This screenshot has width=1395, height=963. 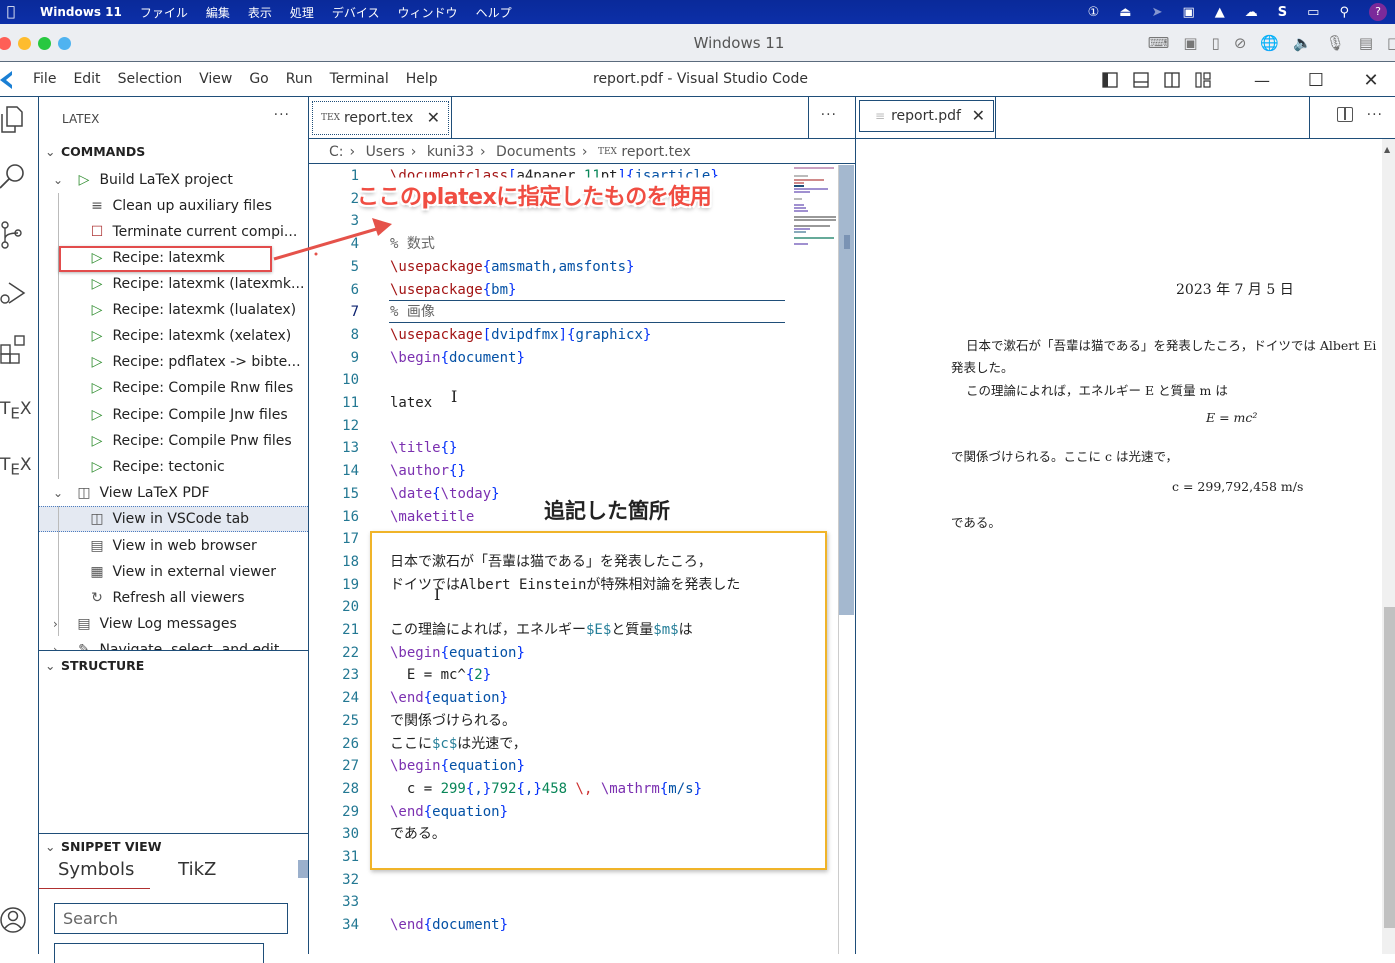 I want to click on tree-recipe-rnw: ▷ Recipe: Compile Rnw files, so click(x=190, y=388).